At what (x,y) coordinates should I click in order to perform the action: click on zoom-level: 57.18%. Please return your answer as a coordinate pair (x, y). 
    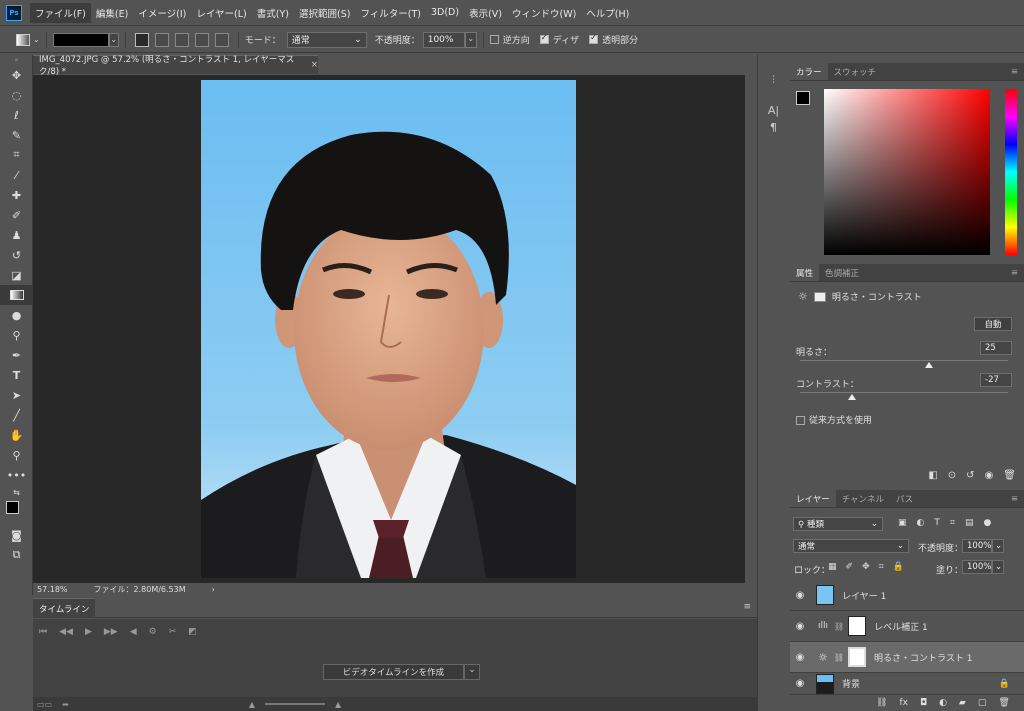
    Looking at the image, I should click on (52, 589).